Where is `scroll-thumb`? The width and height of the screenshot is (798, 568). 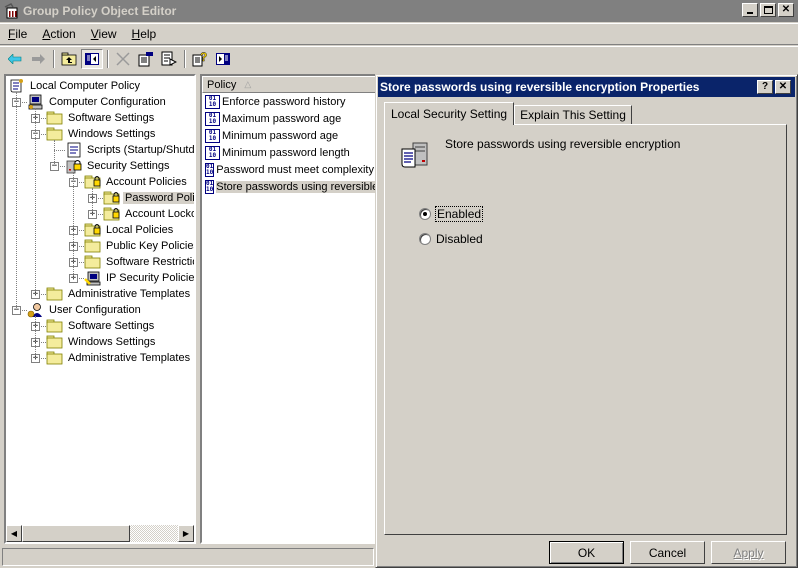 scroll-thumb is located at coordinates (76, 533).